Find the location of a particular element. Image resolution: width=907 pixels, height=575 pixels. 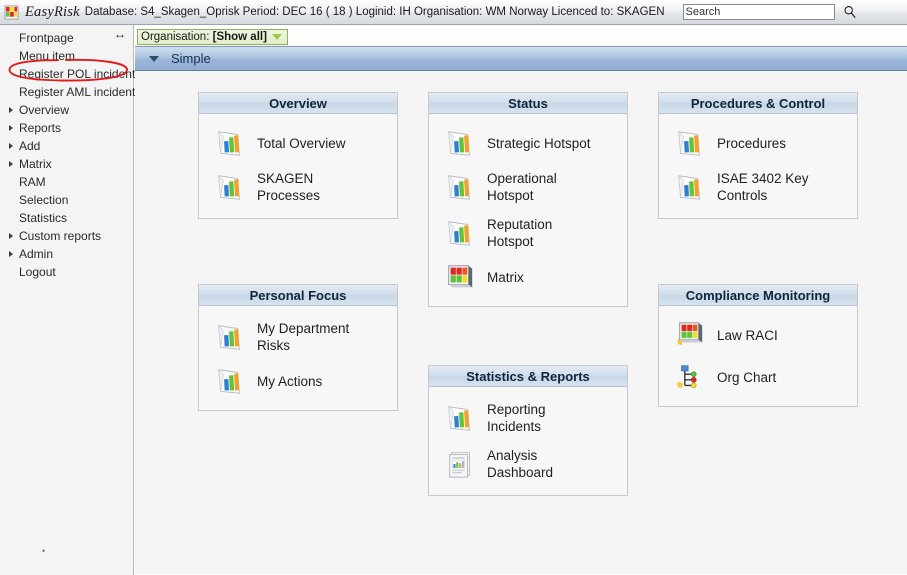

tile-operational-hotspot: Operational Hotspot is located at coordinates (528, 187).